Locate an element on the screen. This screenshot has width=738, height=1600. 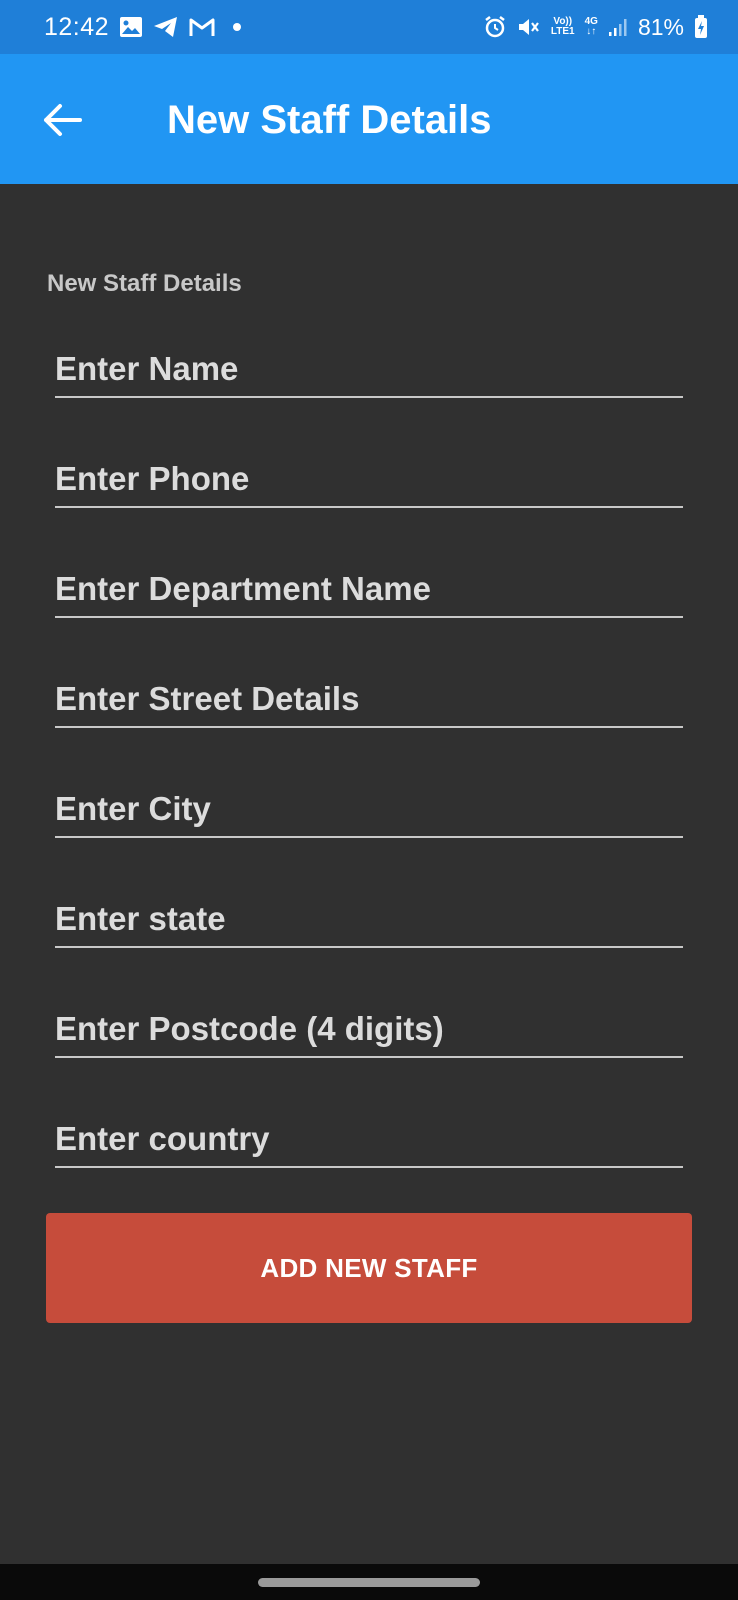
volte-bottom: LTE1 is located at coordinates (562, 31).